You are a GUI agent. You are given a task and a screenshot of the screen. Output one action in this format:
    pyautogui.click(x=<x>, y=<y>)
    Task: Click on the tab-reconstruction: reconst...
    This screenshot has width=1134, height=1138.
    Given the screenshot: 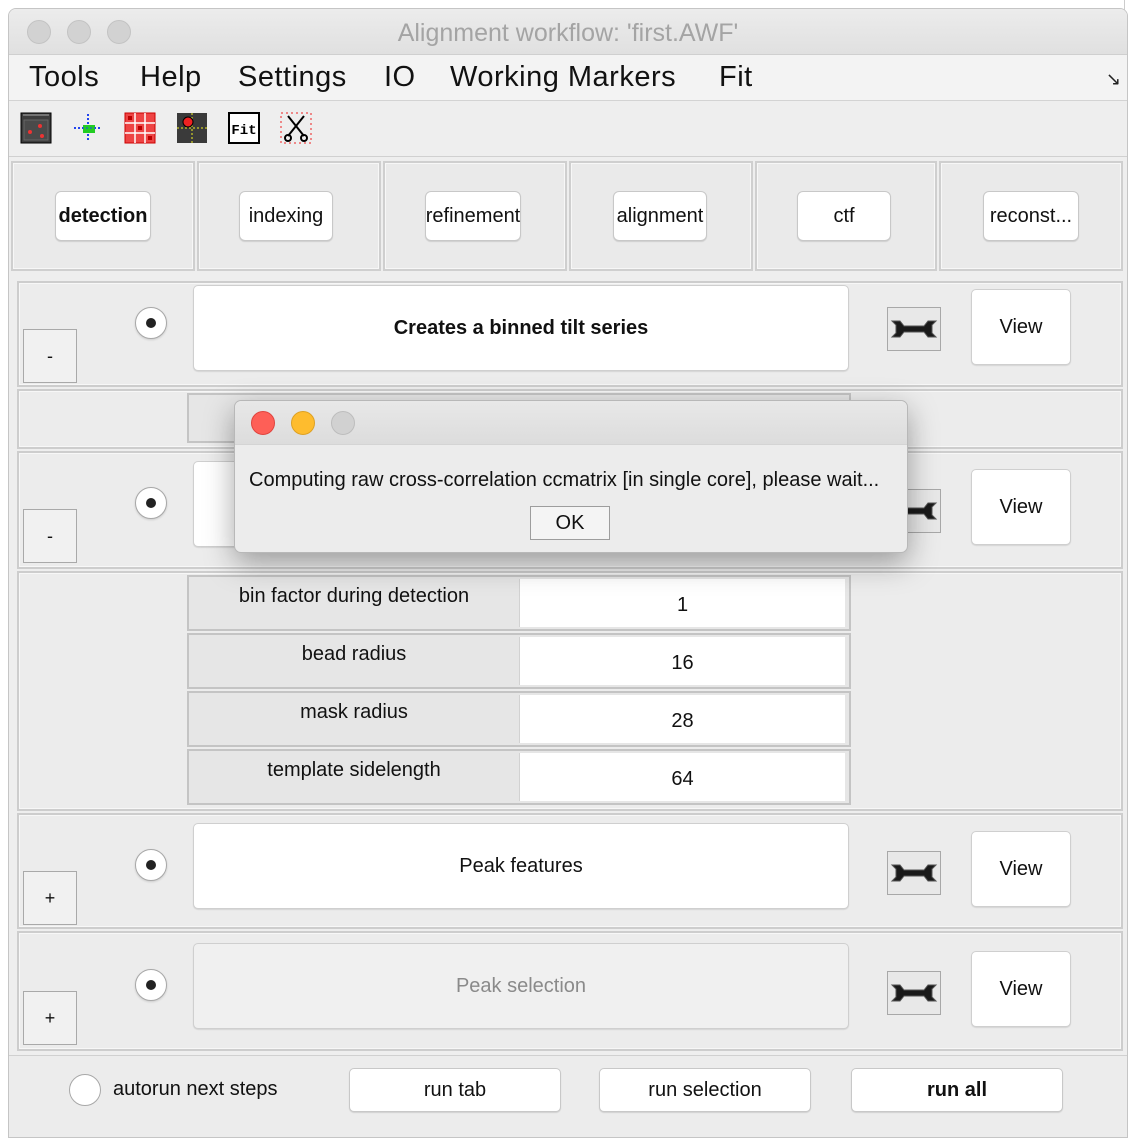 What is the action you would take?
    pyautogui.click(x=1031, y=216)
    